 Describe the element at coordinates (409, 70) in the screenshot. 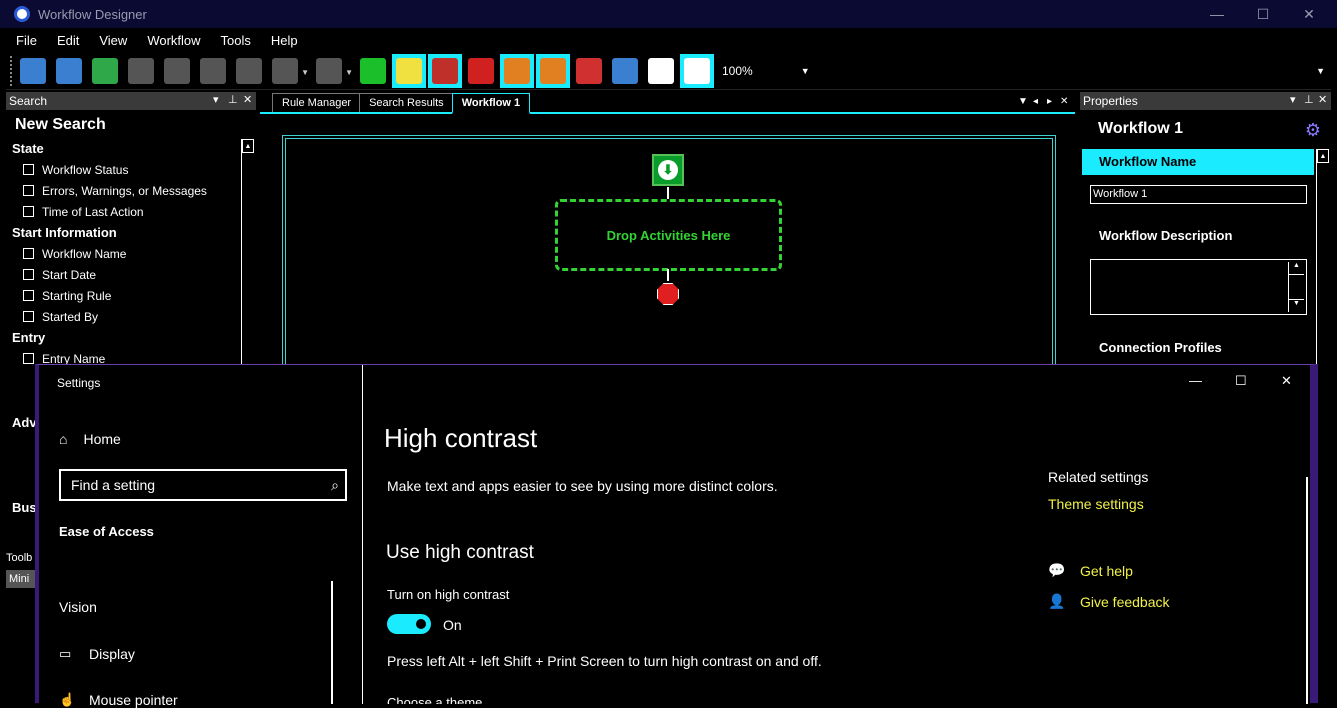

I see `find-button` at that location.